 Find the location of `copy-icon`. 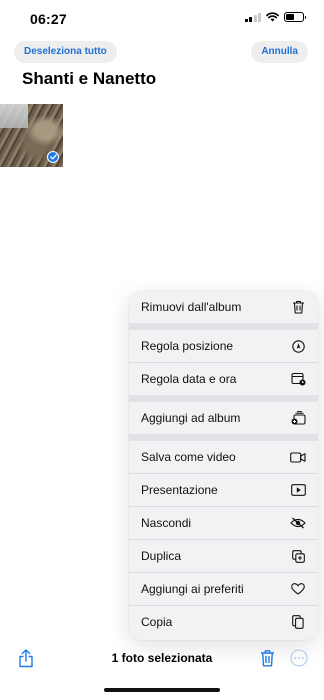

copy-icon is located at coordinates (298, 622).